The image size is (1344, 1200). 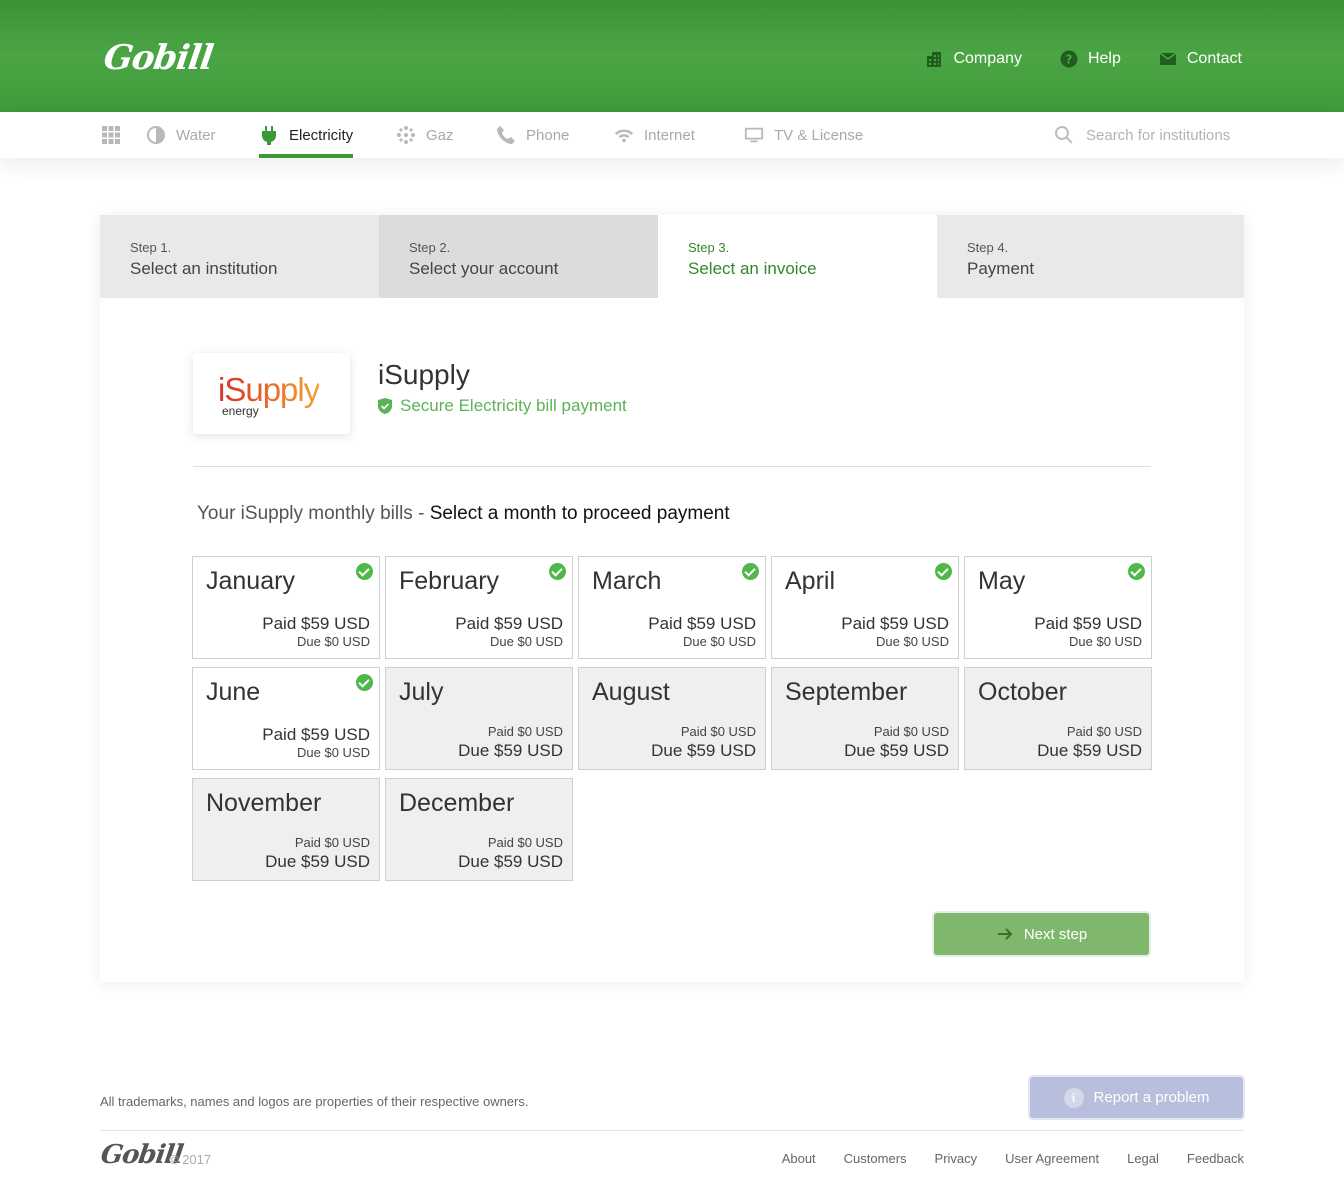 I want to click on institution-name: iSupply, so click(x=424, y=374).